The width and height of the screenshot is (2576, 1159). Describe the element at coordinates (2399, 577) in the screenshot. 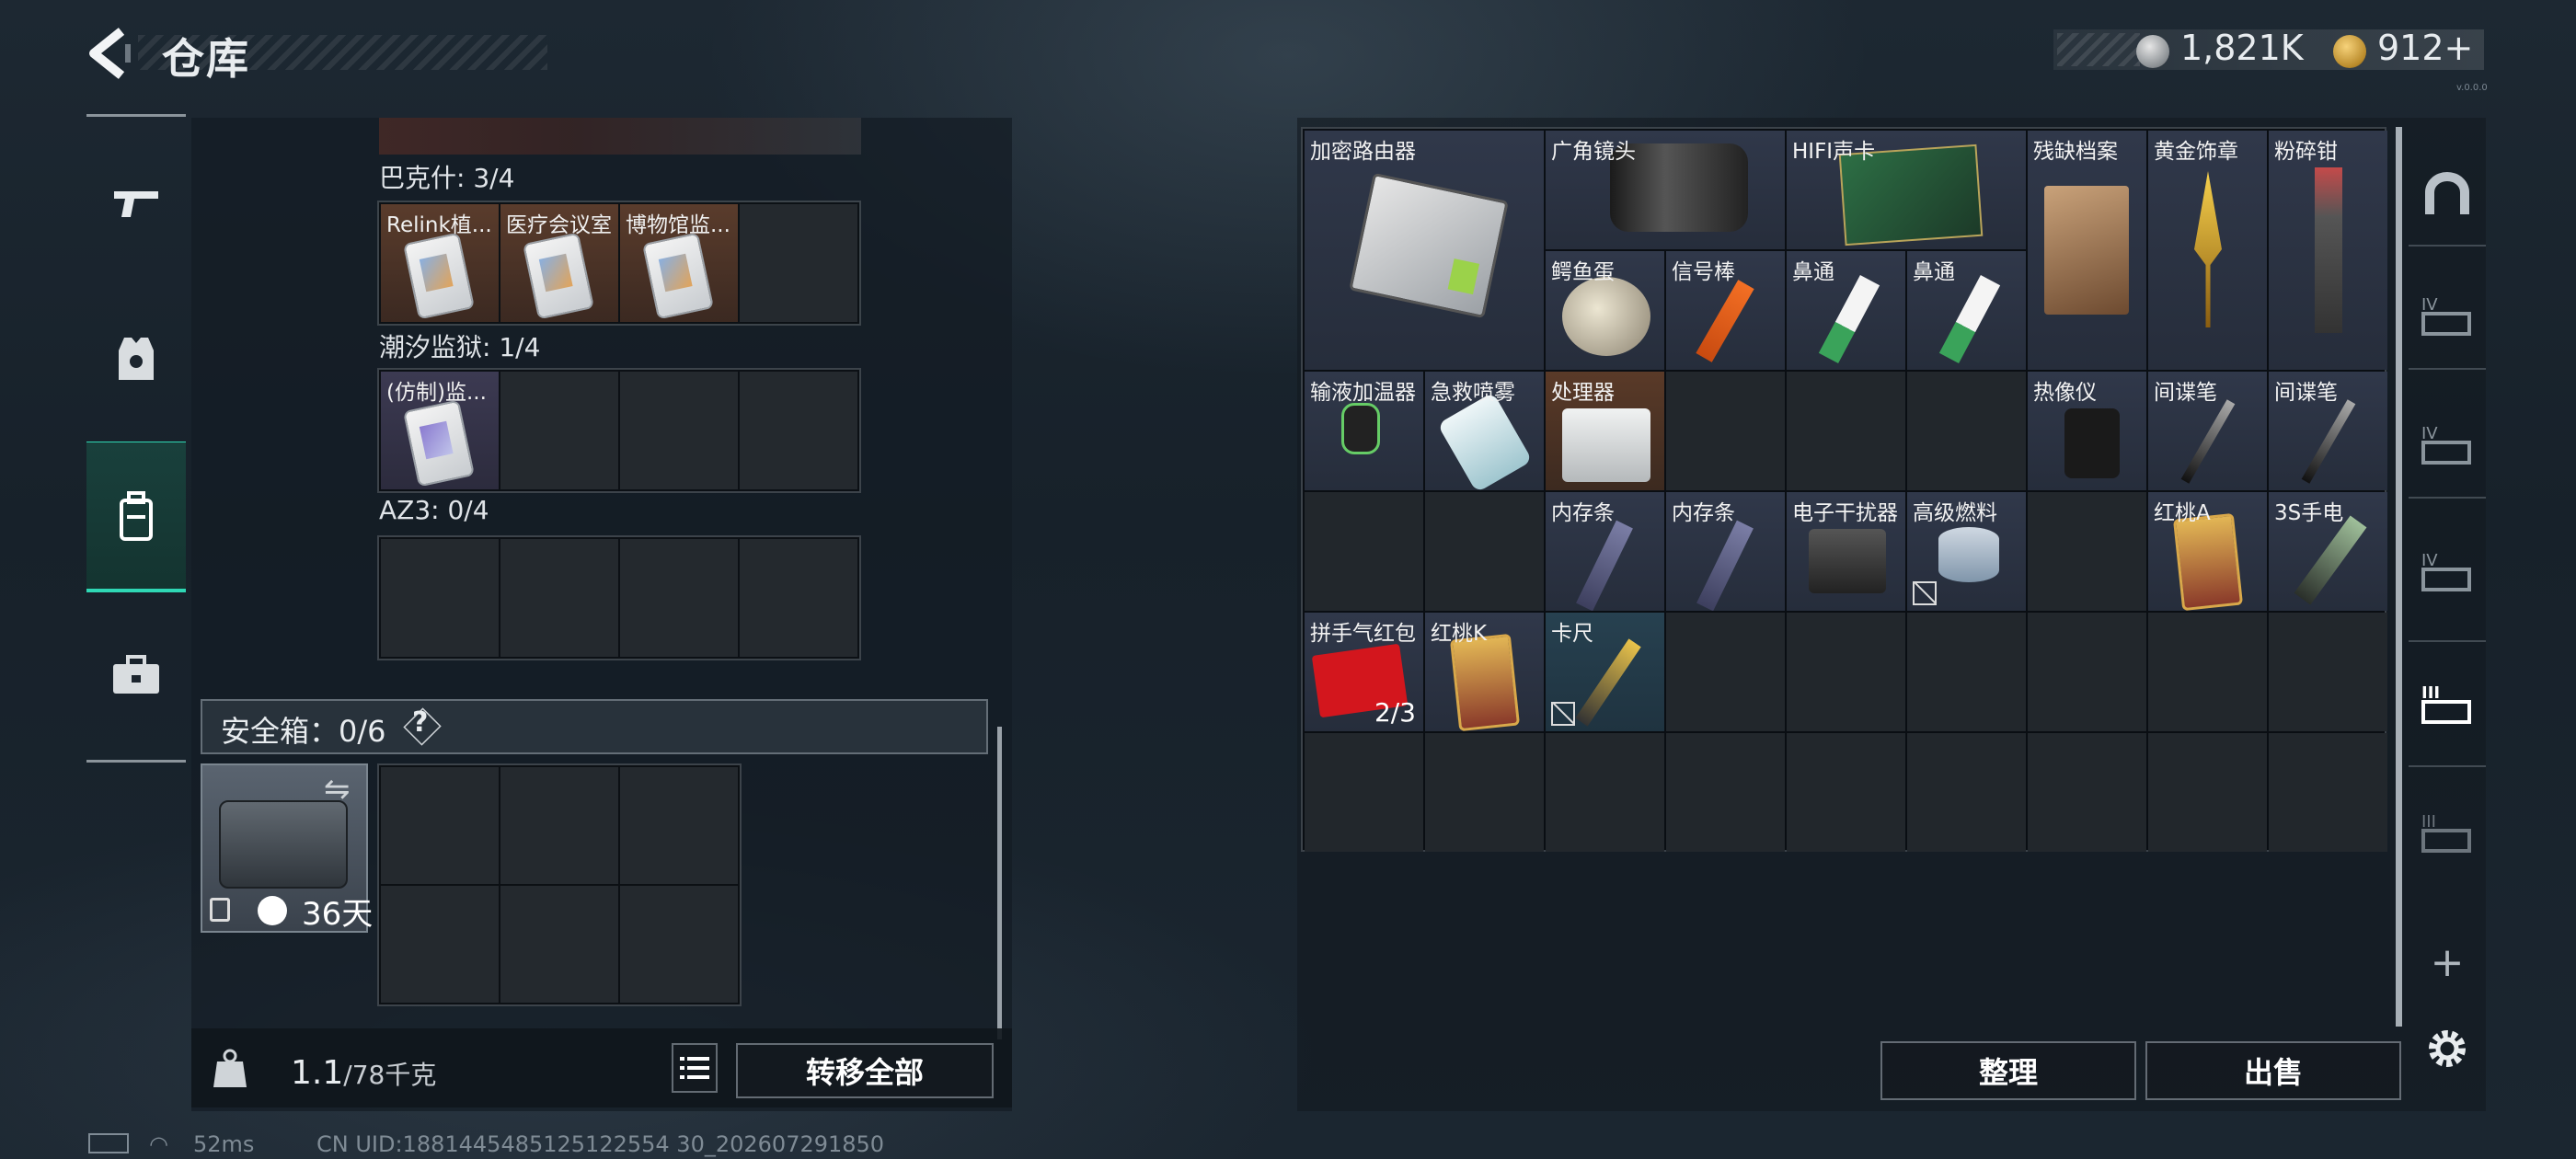

I see `stash-scrollbar` at that location.